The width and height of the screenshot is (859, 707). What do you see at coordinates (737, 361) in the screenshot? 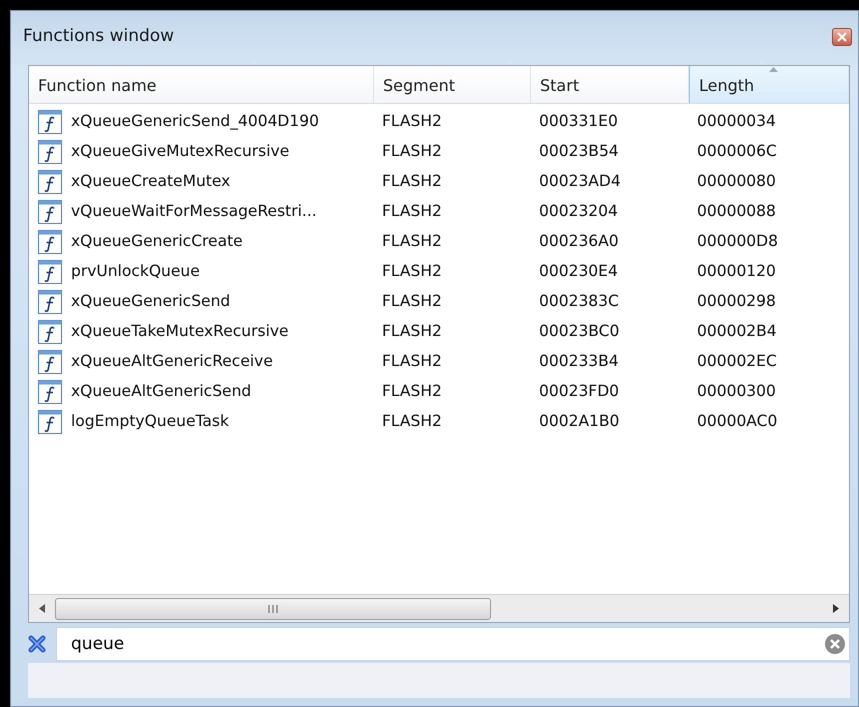
I see `length-value: 000002EC` at bounding box center [737, 361].